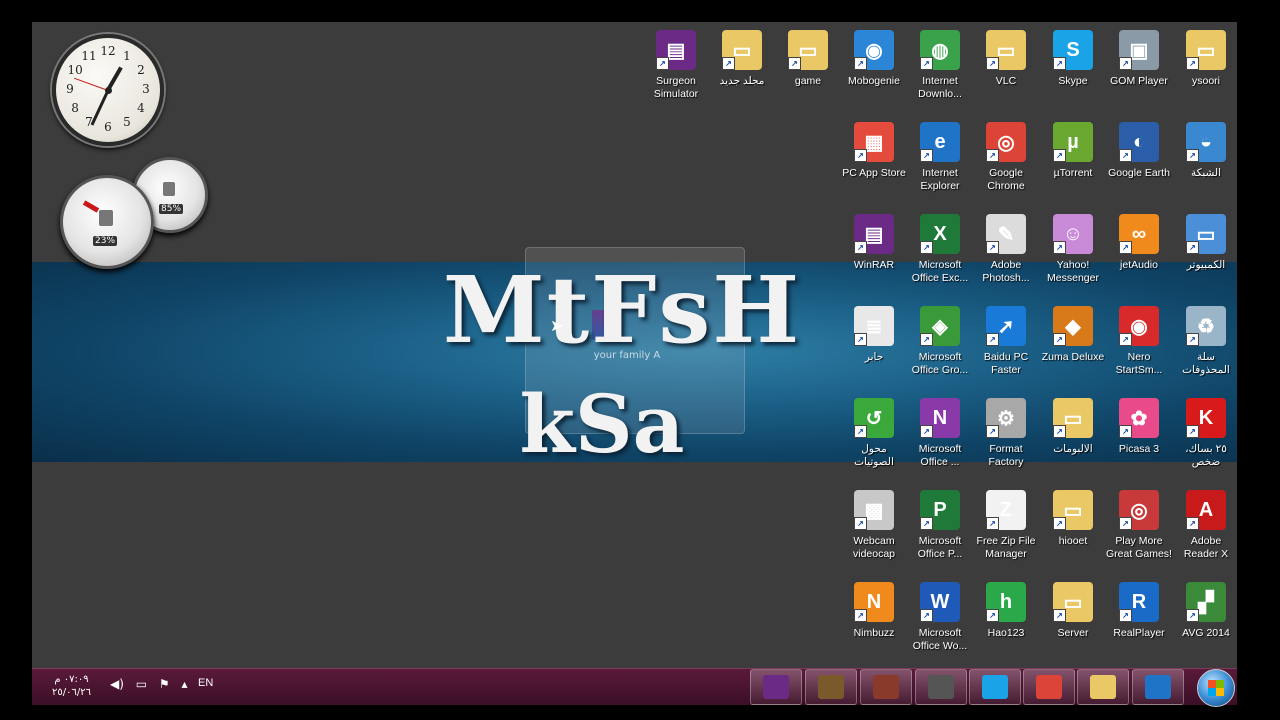  I want to click on picasa-3-shortcut: ✿ ↗ Picasa 3, so click(1139, 427).